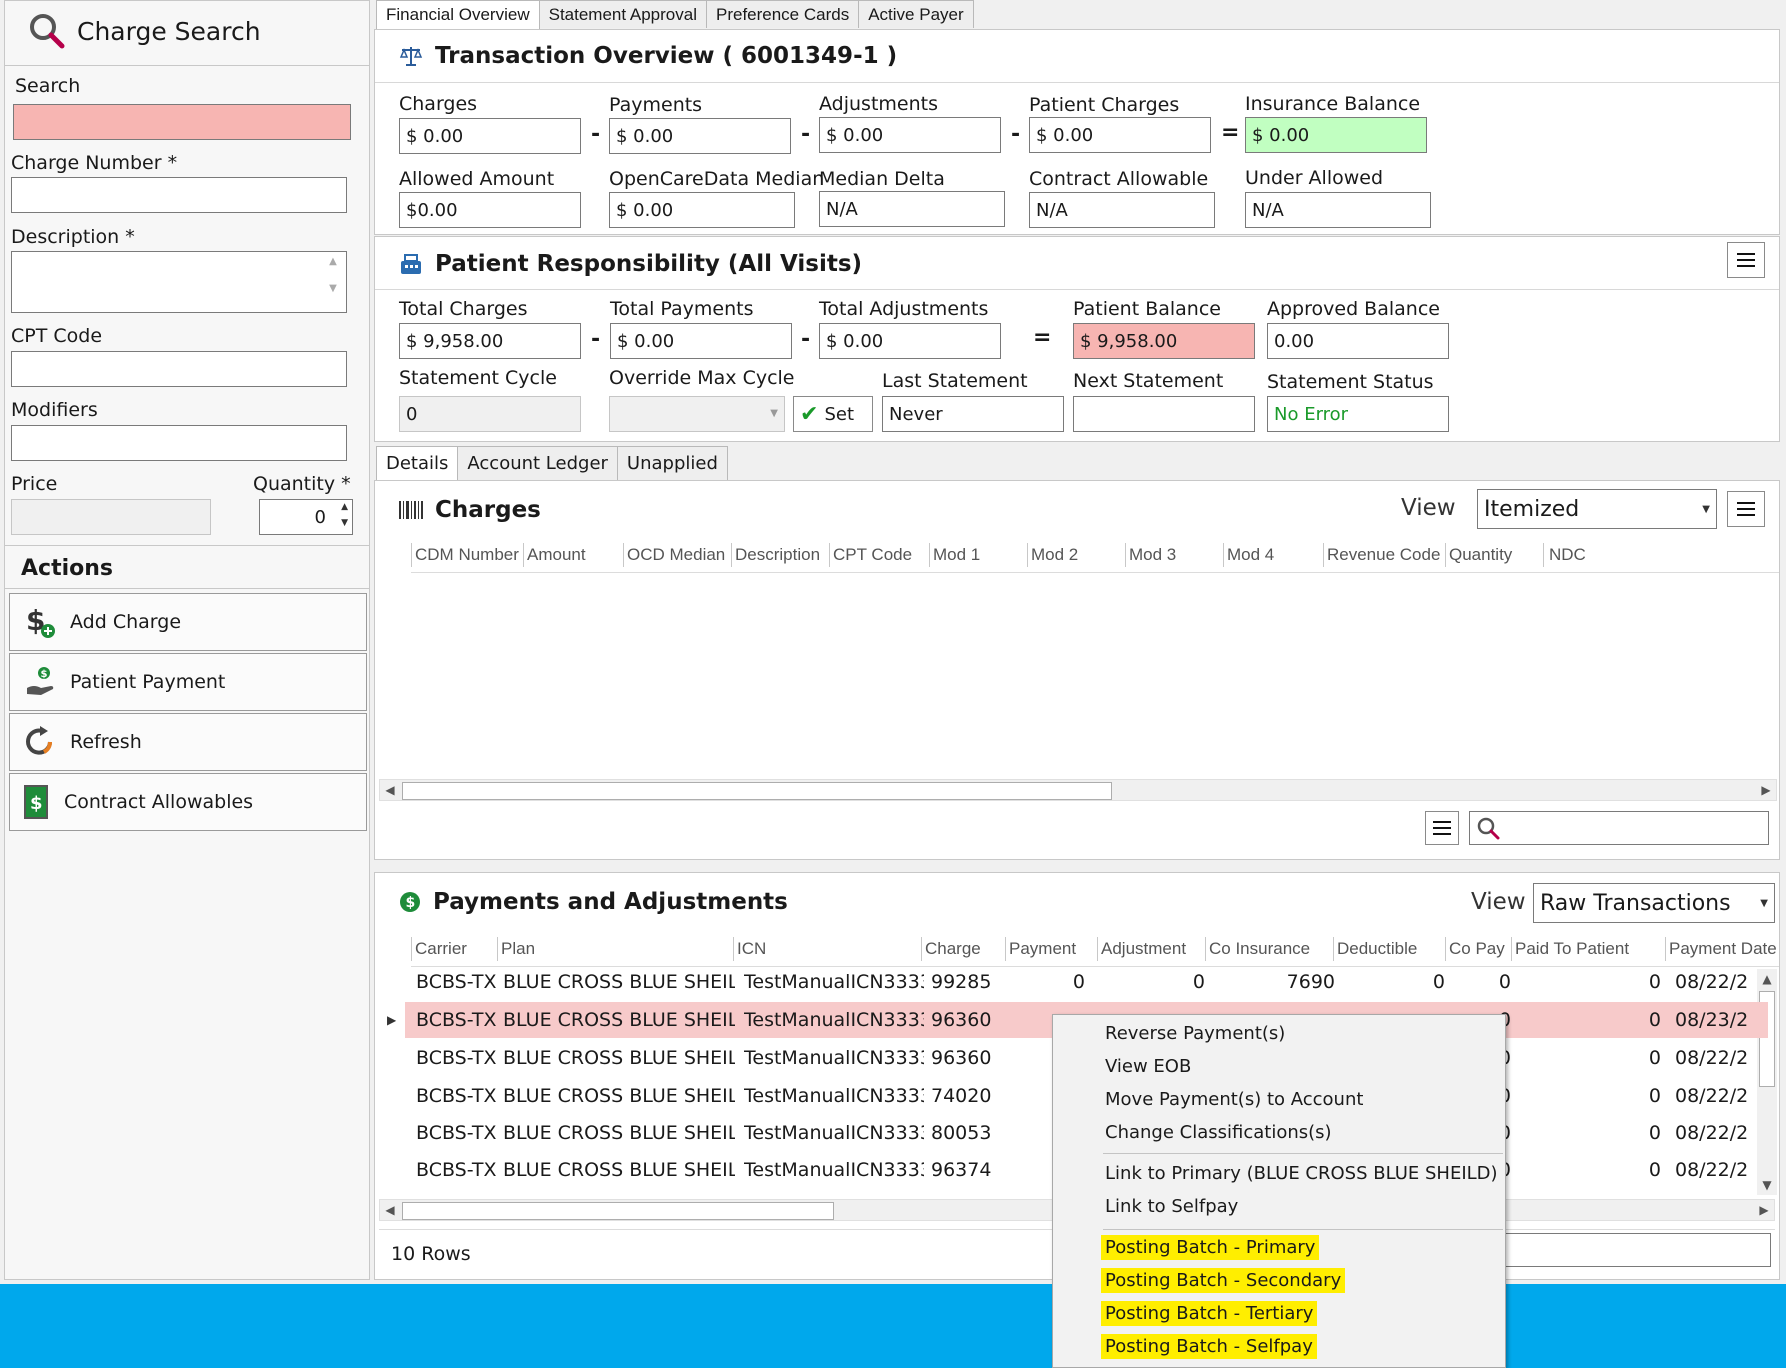  What do you see at coordinates (1301, 1173) in the screenshot?
I see `menu-item-link-to-primary: Link to Primary (BLUE CROSS BLUE SHEILD)` at bounding box center [1301, 1173].